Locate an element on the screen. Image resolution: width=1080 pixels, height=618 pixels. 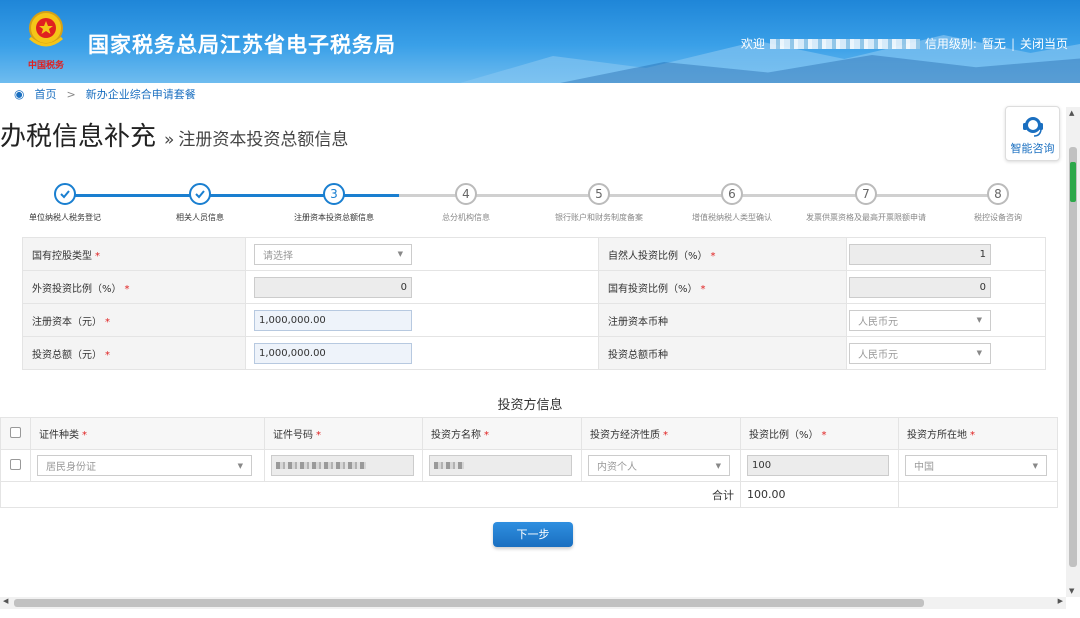
breadcrumb: ◉ 首页 > 新办企业综合申请套餐 is located at coordinates (540, 94).